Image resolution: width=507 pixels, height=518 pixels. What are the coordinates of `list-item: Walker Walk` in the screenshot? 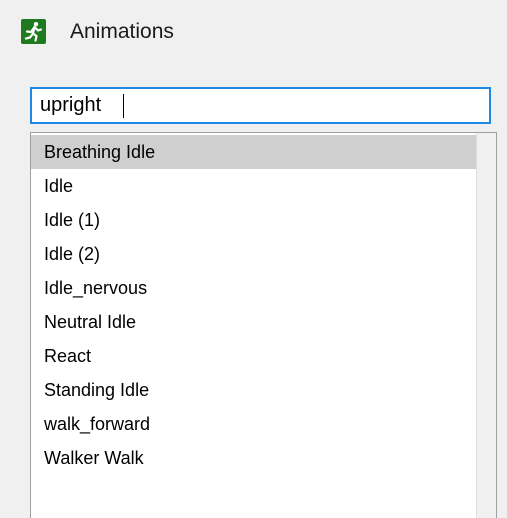 It's located at (253, 458).